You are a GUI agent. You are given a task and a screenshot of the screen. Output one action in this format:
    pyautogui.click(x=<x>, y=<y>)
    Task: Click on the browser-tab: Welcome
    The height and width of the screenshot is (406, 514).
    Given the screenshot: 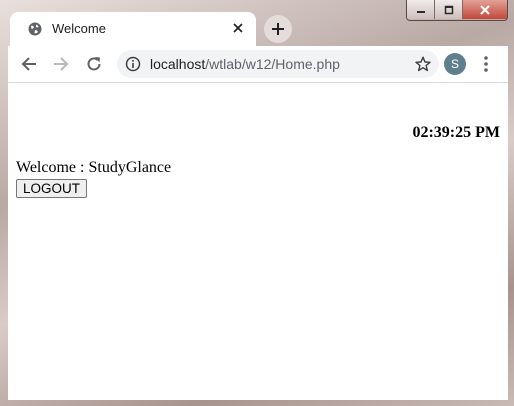 What is the action you would take?
    pyautogui.click(x=133, y=29)
    